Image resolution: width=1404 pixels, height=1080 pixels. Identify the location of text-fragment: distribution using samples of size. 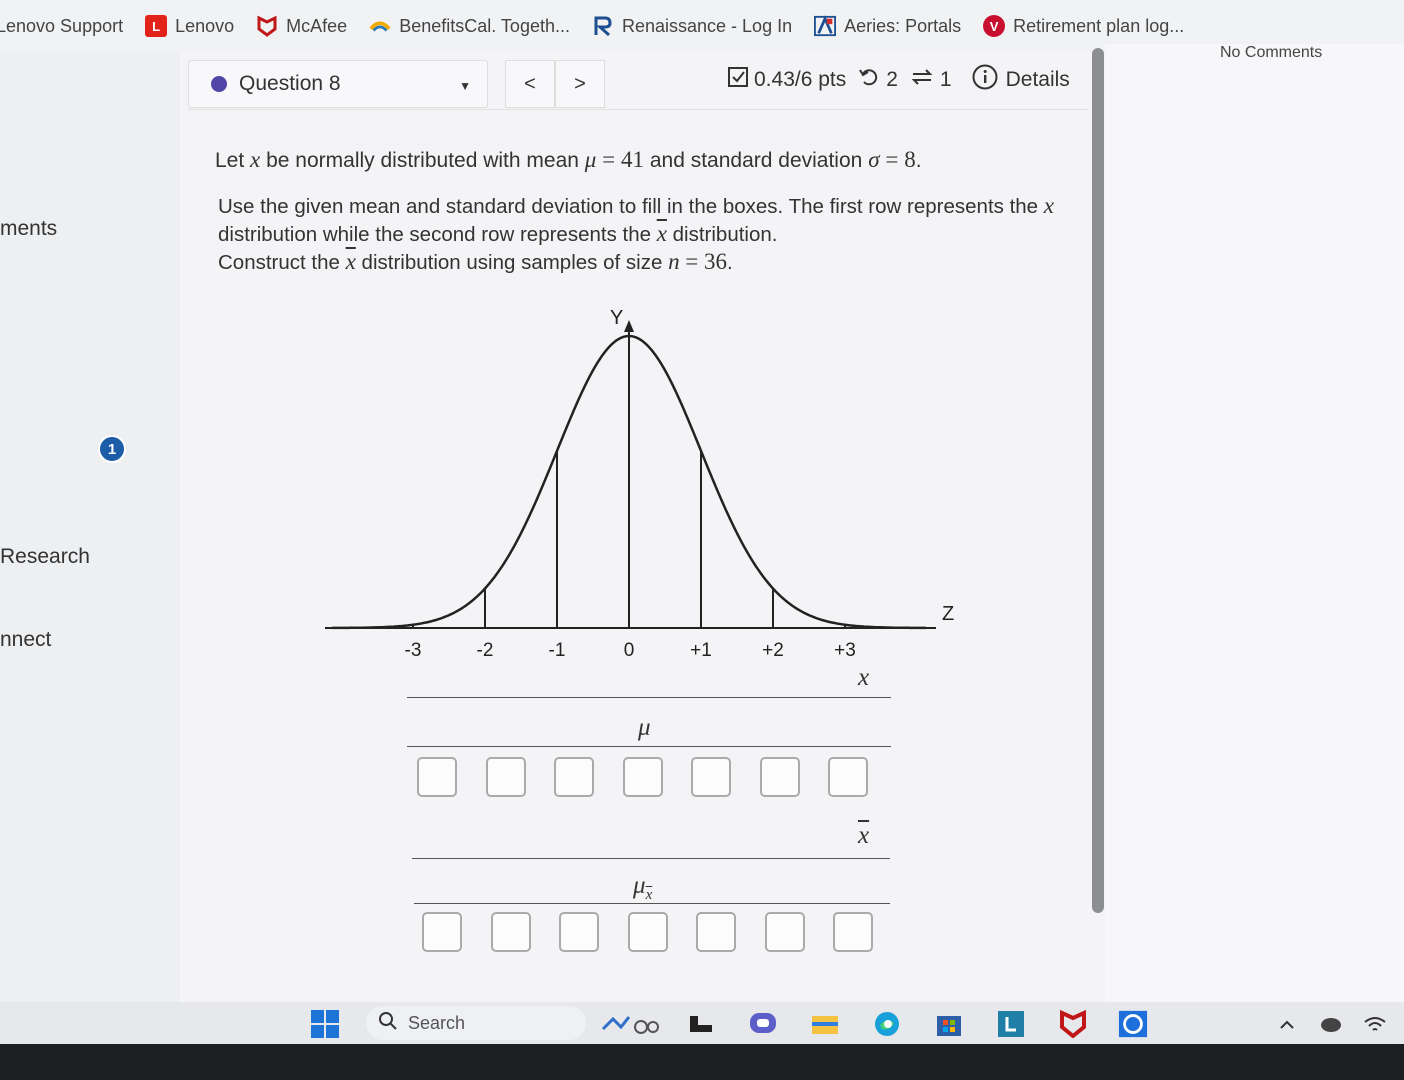
(512, 262).